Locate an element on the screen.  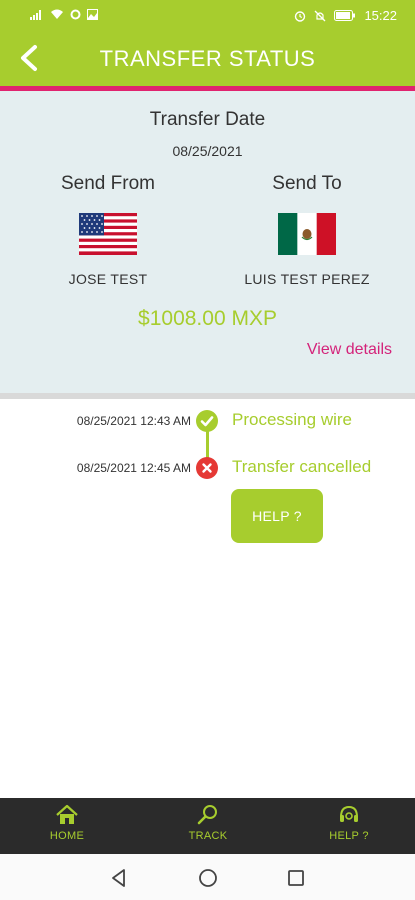
send-from-label: Send From is located at coordinates (108, 183).